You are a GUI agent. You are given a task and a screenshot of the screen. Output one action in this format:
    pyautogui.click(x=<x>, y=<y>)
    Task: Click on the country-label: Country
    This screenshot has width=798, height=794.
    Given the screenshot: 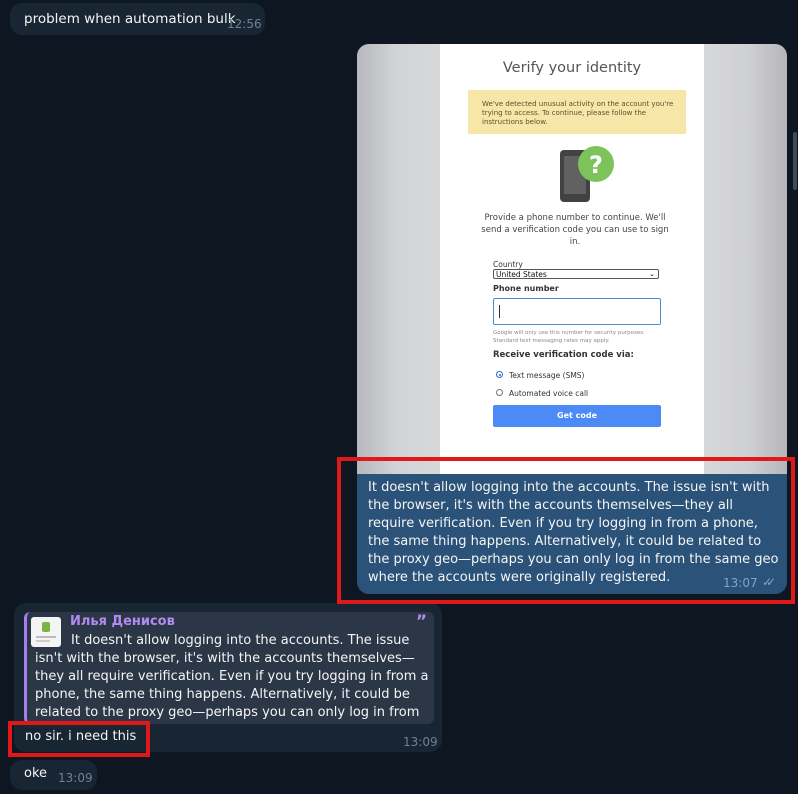 What is the action you would take?
    pyautogui.click(x=508, y=264)
    